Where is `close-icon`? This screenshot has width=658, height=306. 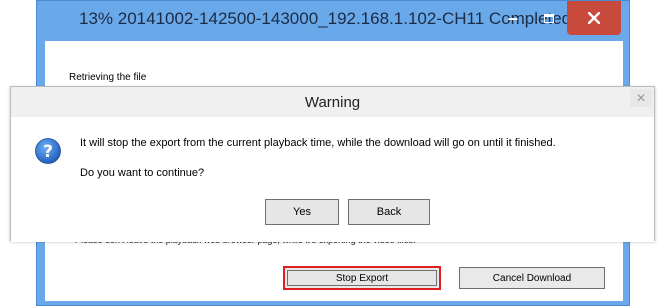 close-icon is located at coordinates (594, 18).